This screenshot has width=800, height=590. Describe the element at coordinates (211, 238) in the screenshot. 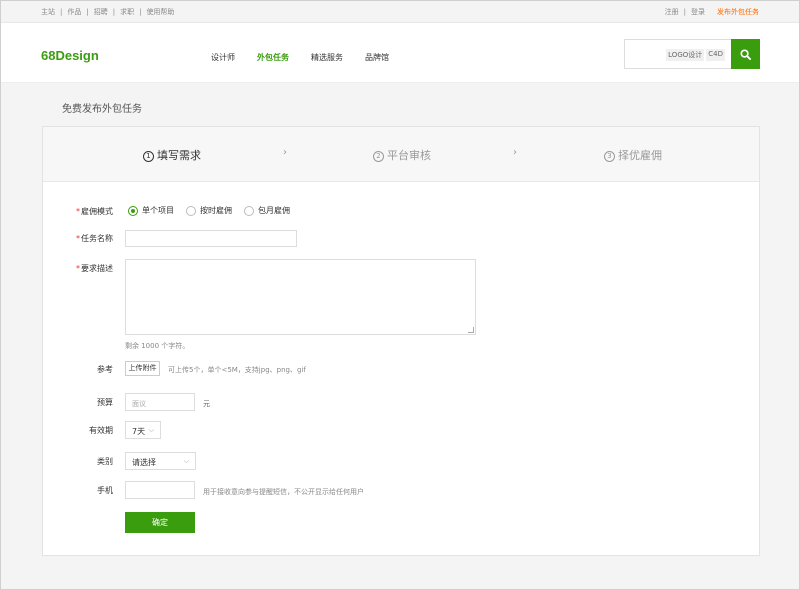

I see `task-name-input` at that location.